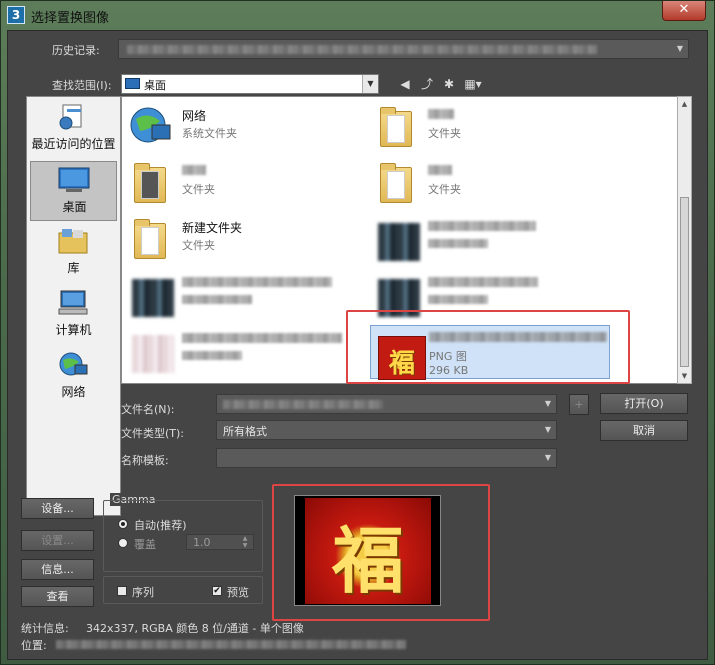 The image size is (715, 665). I want to click on view-menu-icon: ▦▾, so click(473, 84).